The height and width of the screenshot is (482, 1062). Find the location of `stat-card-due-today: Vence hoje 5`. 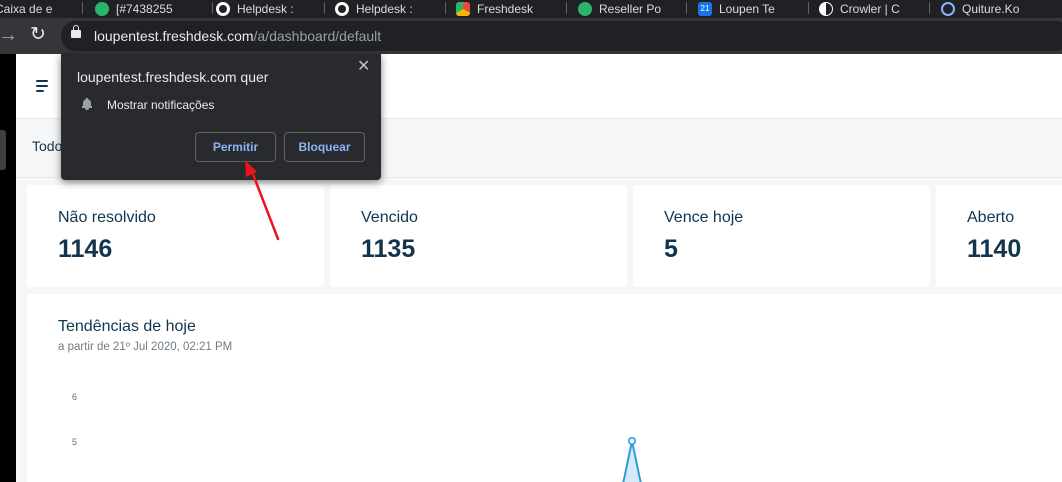

stat-card-due-today: Vence hoje 5 is located at coordinates (781, 236).